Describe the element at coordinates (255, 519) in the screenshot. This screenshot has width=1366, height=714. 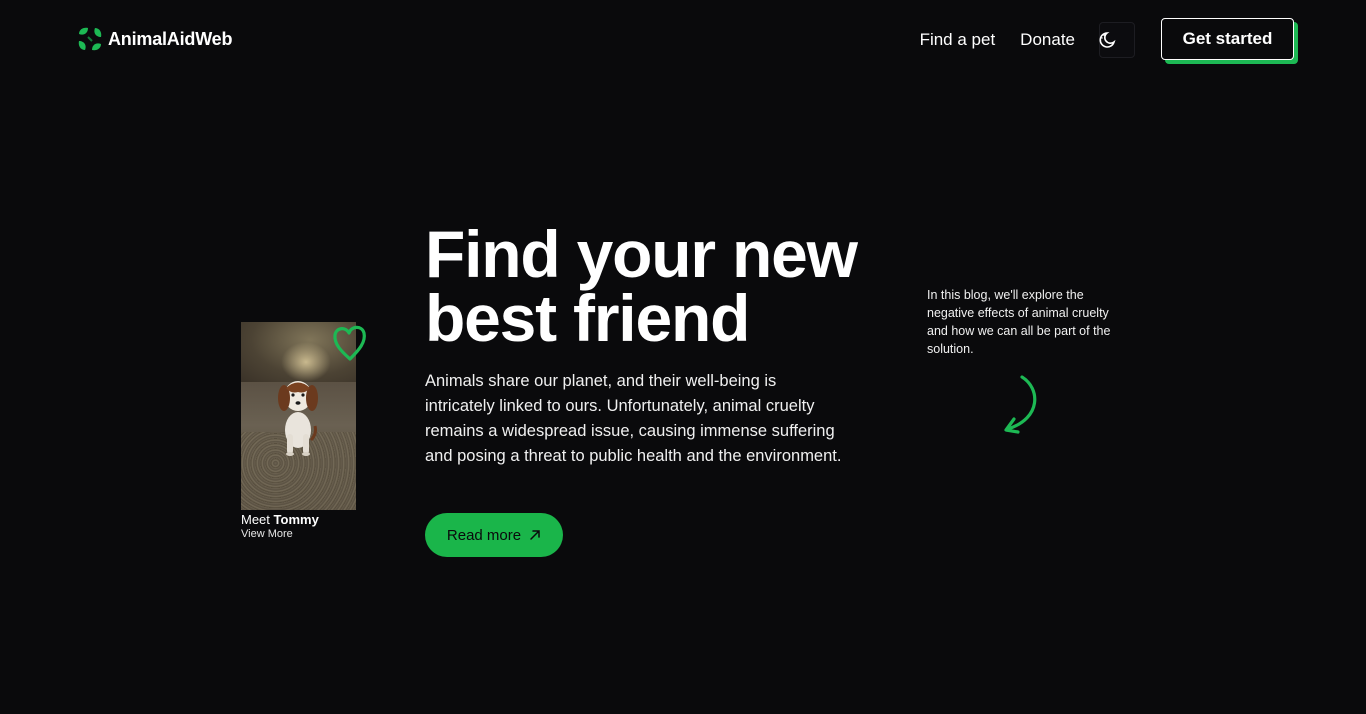
I see `pet-caption-prefix: Meet` at that location.